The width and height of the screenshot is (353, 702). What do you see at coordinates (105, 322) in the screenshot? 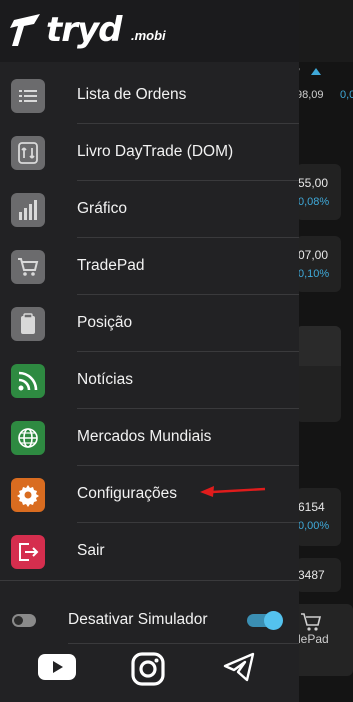
I see `menu-item-label: Posição` at bounding box center [105, 322].